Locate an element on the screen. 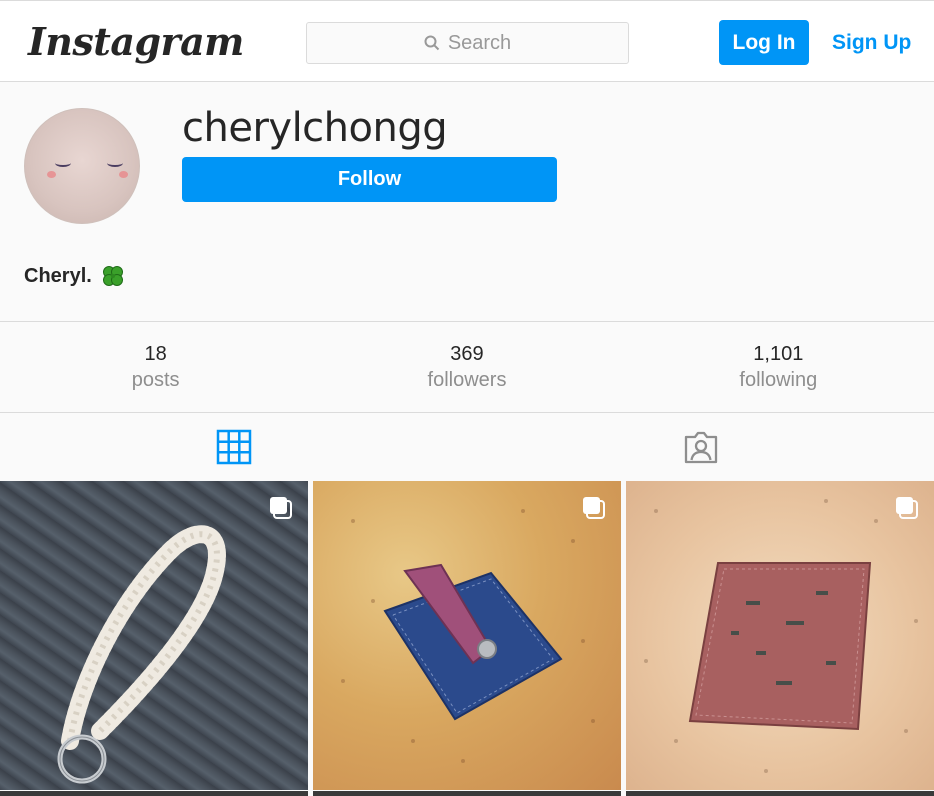 The image size is (934, 796). stat-label: following is located at coordinates (778, 380).